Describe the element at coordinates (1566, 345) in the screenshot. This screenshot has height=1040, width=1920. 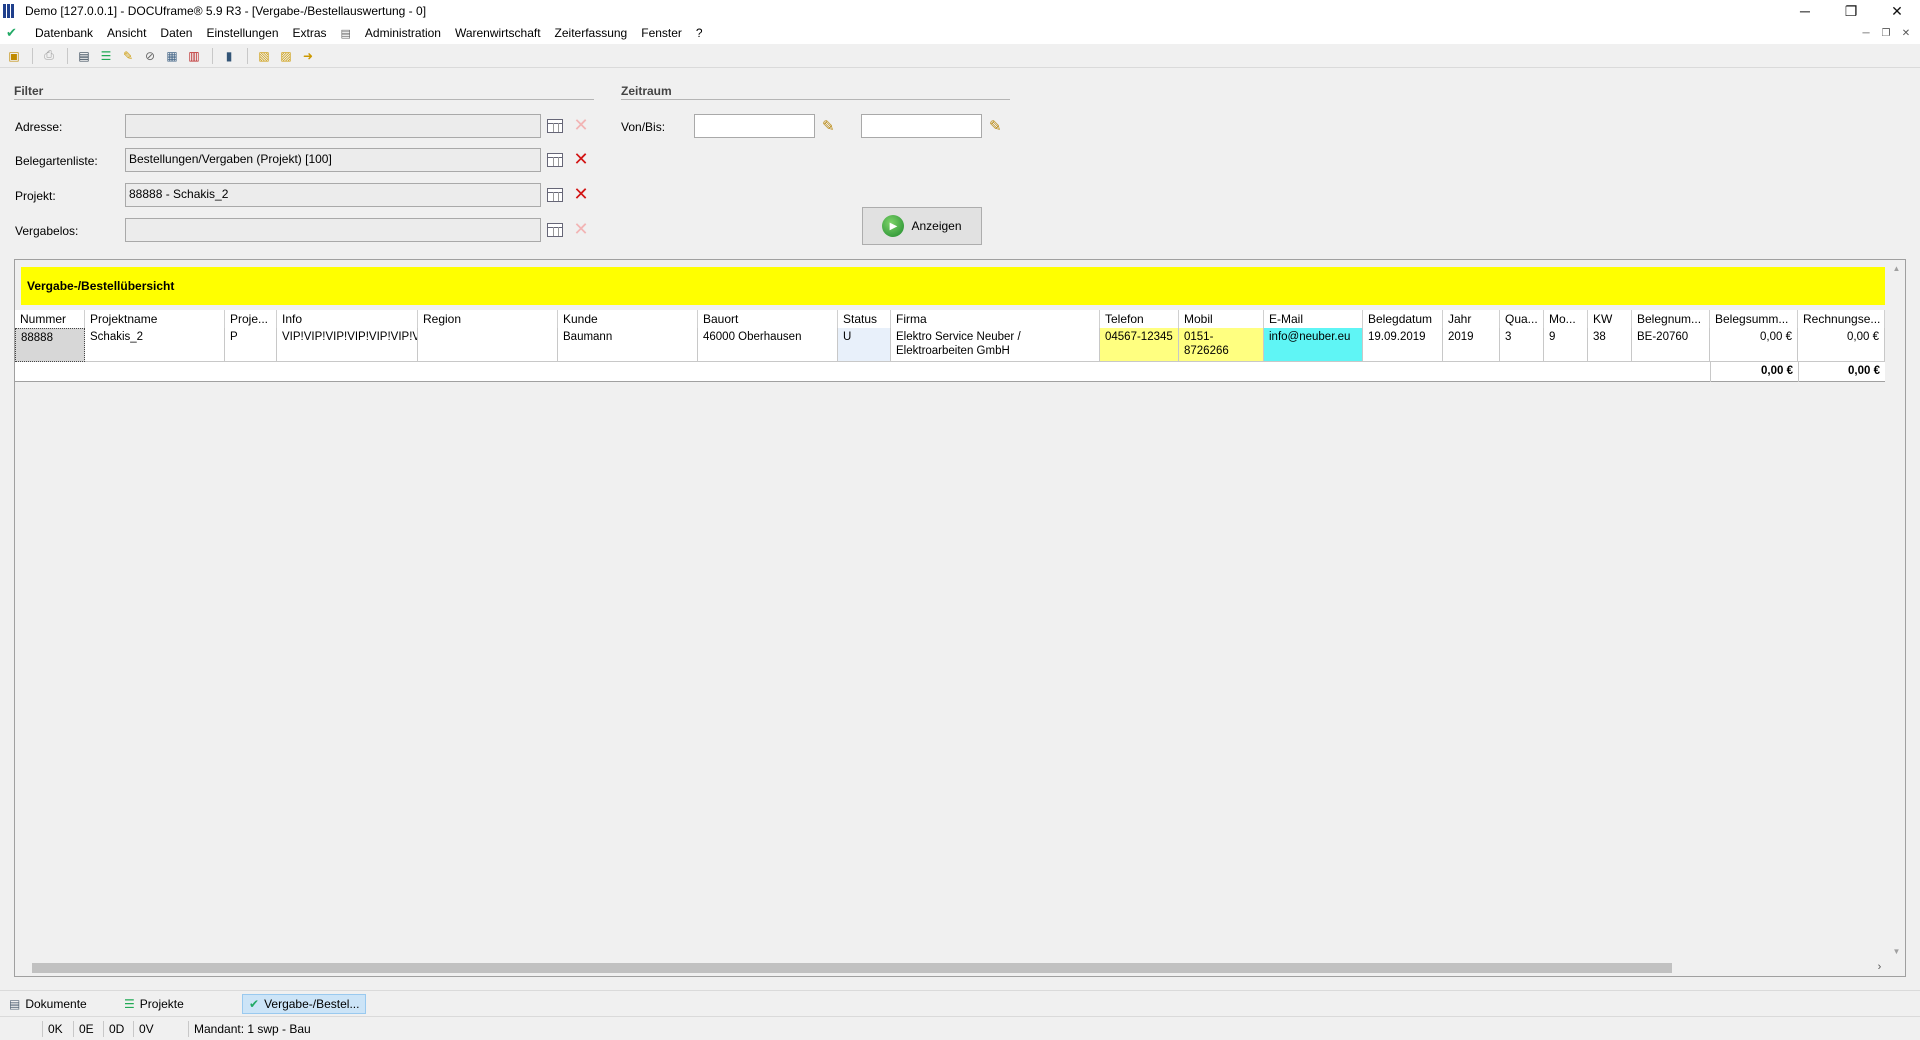
I see `cell-monat: 9` at that location.